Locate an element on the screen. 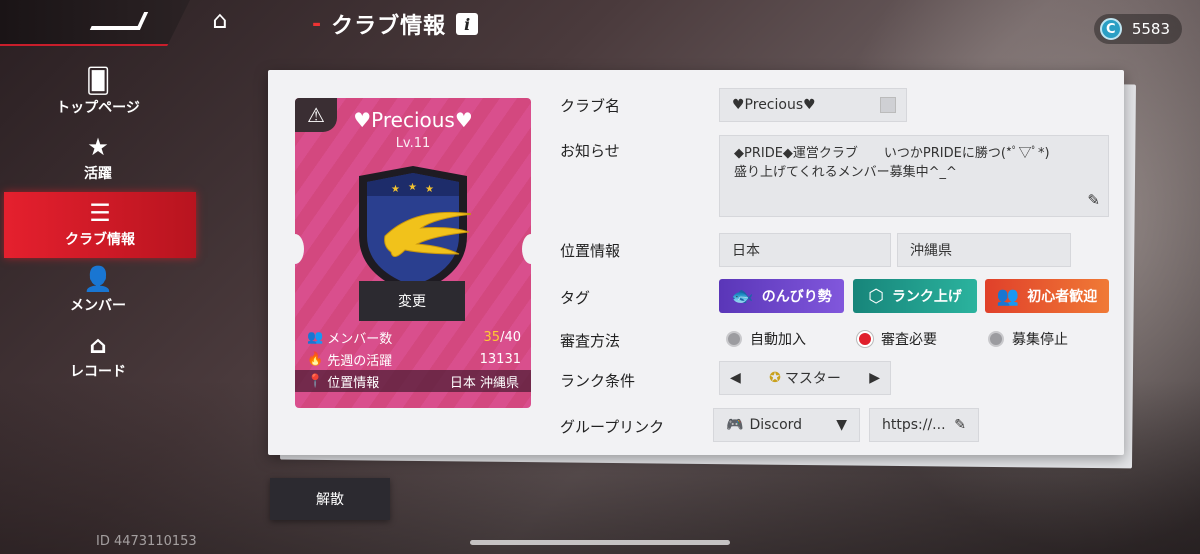  radio-auto-join: 自動加入 is located at coordinates (766, 339).